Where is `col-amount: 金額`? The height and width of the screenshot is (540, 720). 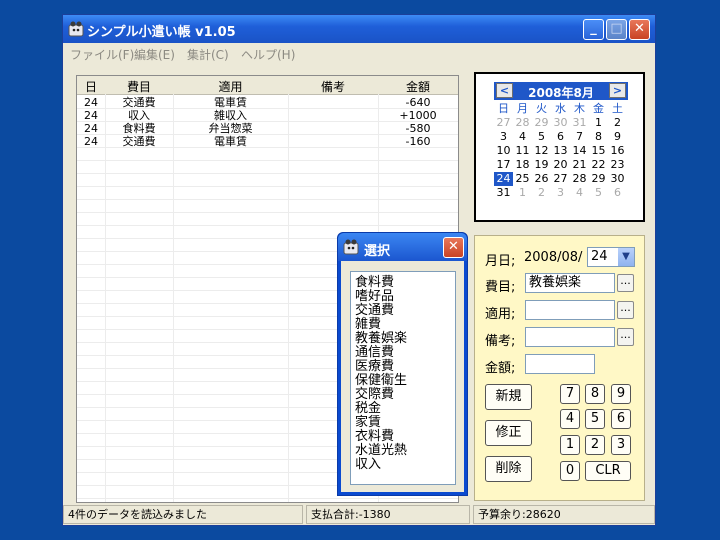
col-amount: 金額 is located at coordinates (418, 86).